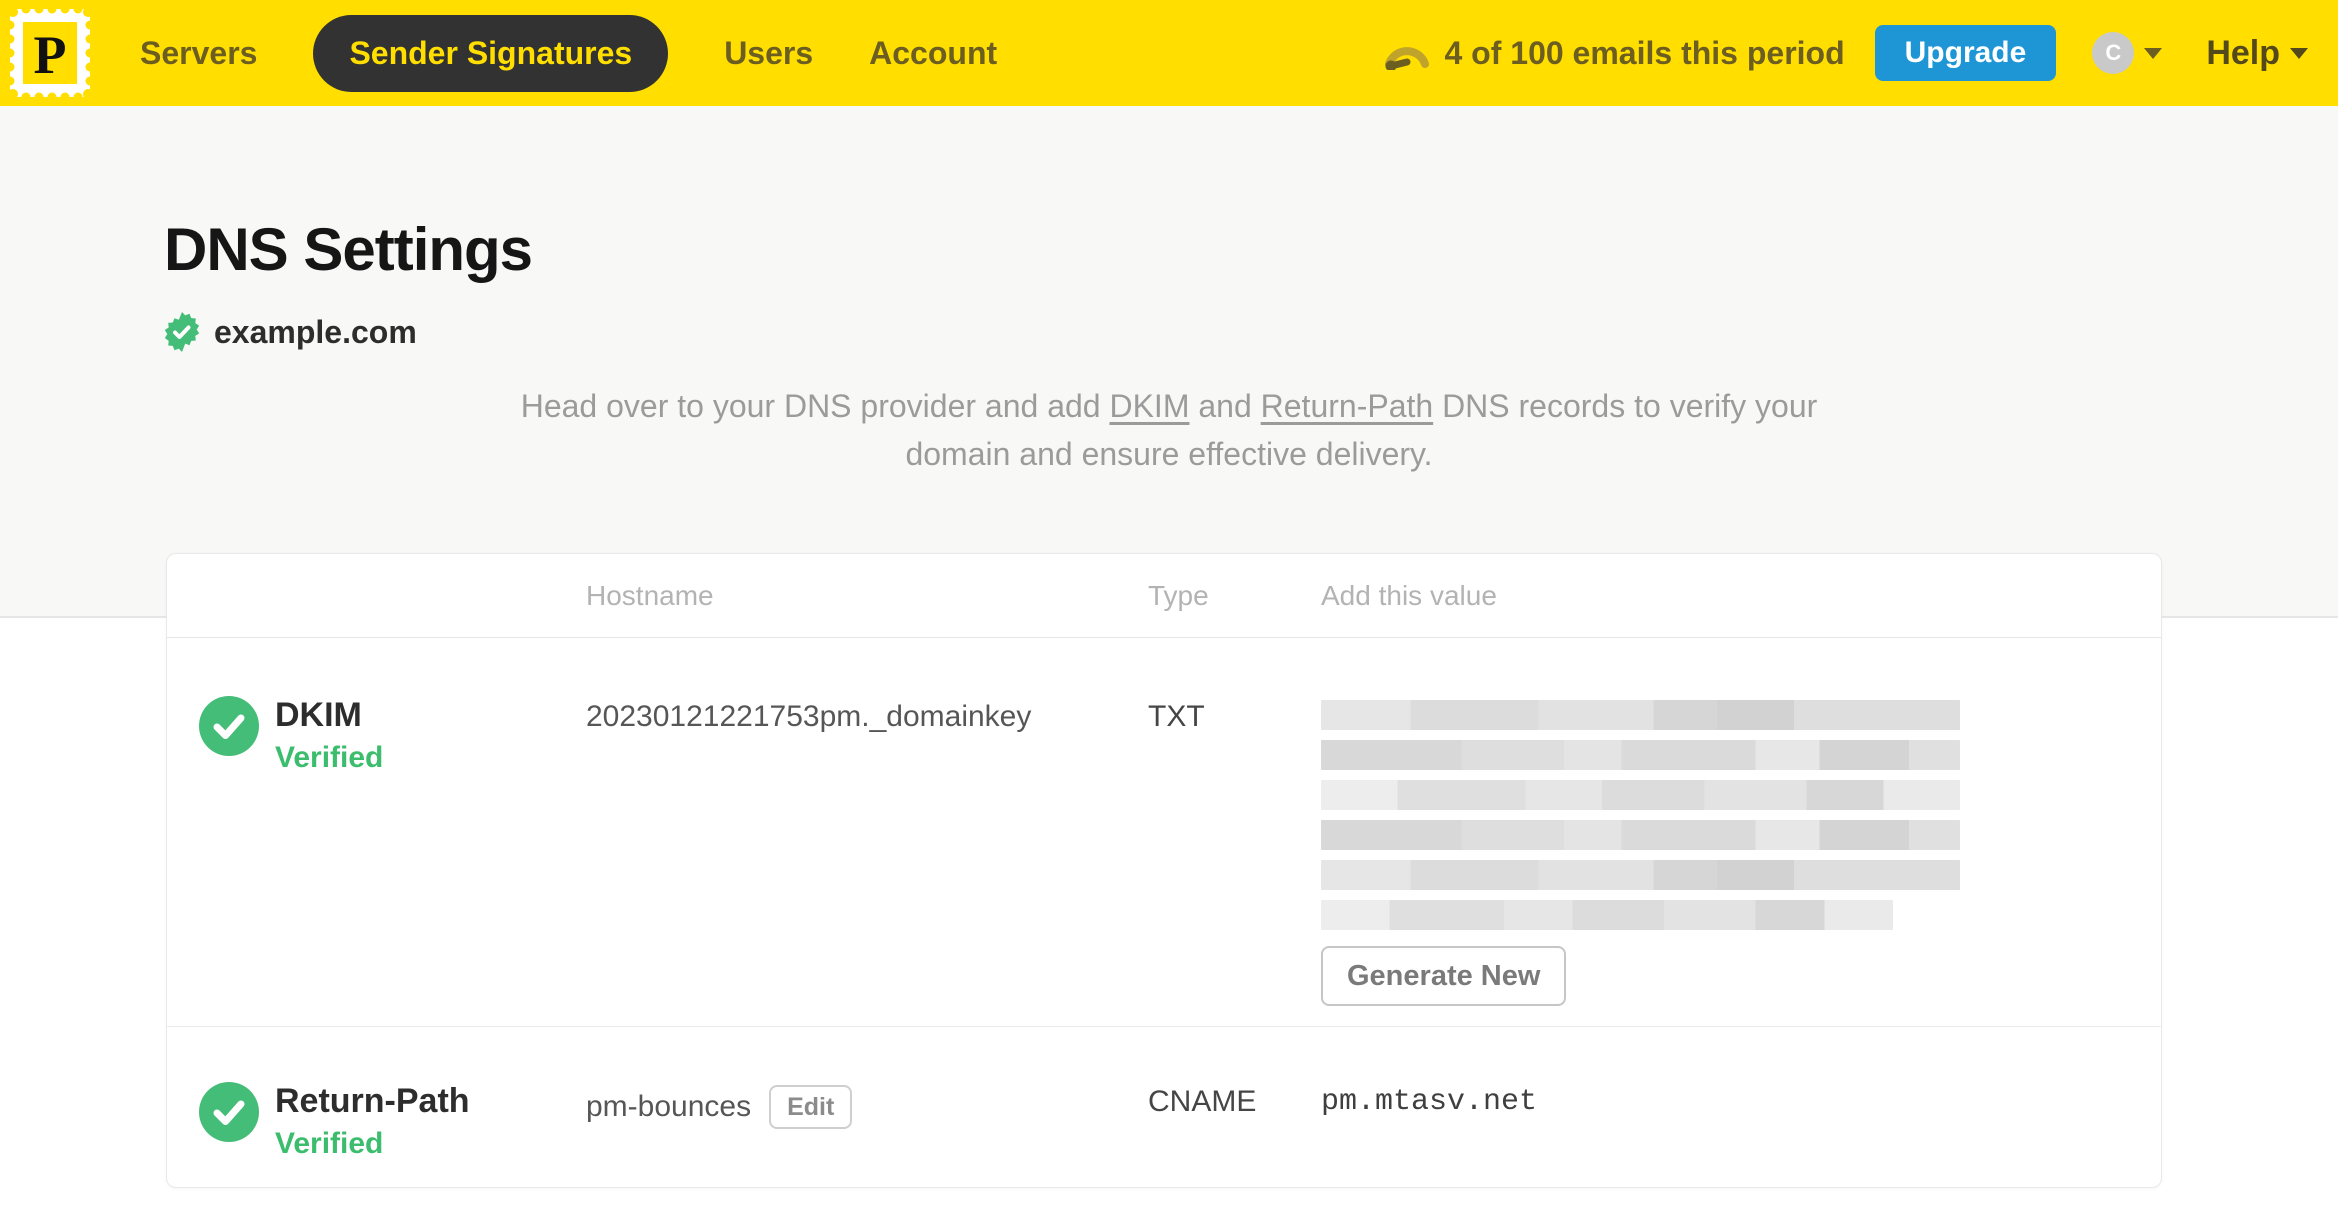 The height and width of the screenshot is (1222, 2338). I want to click on return-path-hostname: pm-bounces, so click(669, 1106).